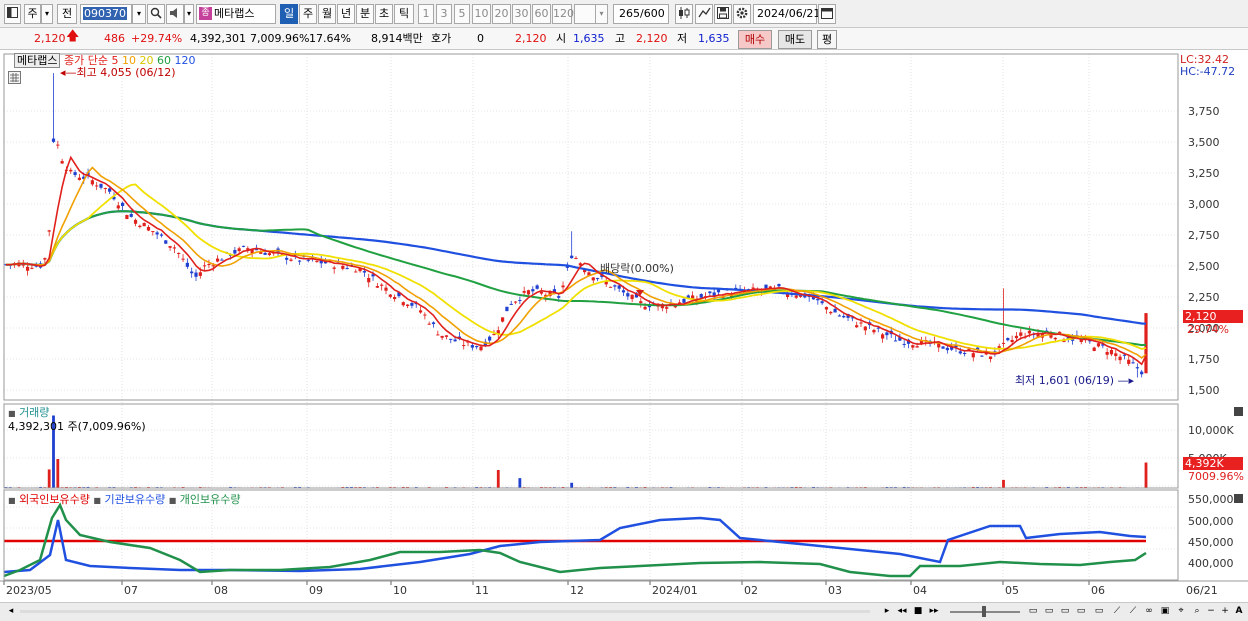 The image size is (1248, 621). I want to click on interval-1-button: 1, so click(426, 14).